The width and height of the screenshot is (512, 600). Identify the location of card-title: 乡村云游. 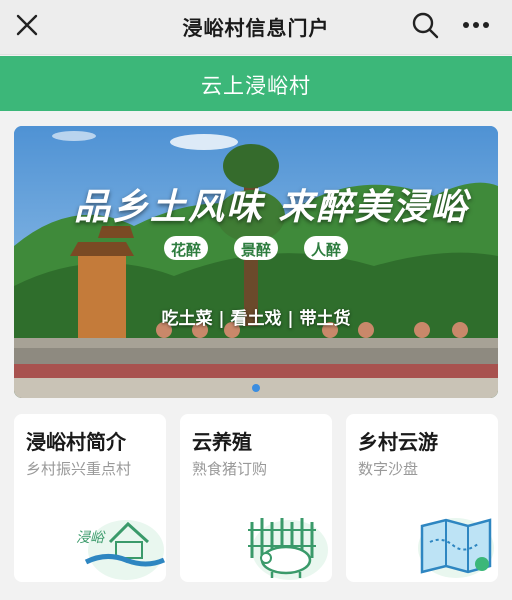
(398, 442).